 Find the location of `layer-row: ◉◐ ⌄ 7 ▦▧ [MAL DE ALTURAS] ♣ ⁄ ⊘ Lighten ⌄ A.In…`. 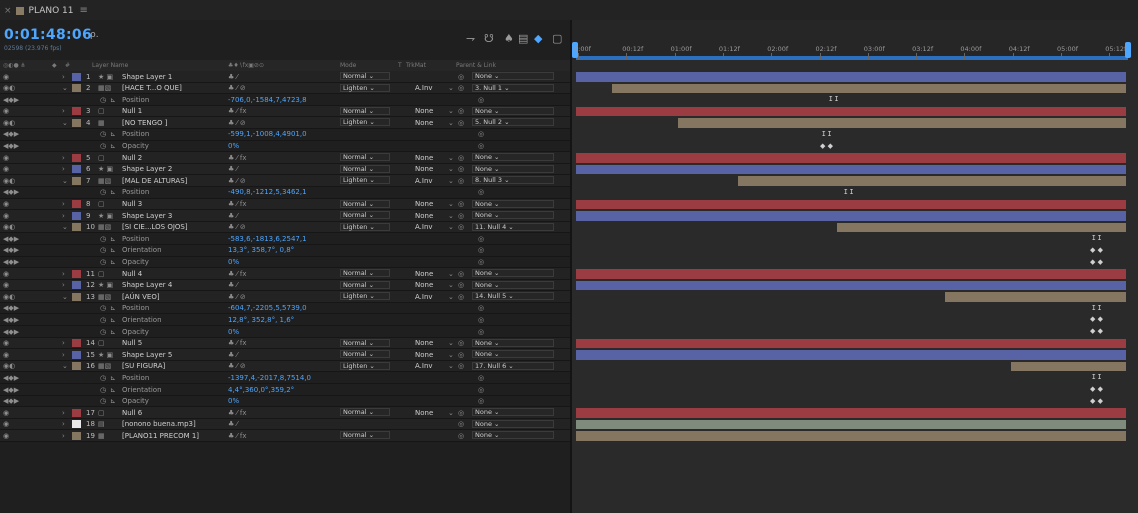

layer-row: ◉◐ ⌄ 7 ▦▧ [MAL DE ALTURAS] ♣ ⁄ ⊘ Lighten ⌄ A.In… is located at coordinates (285, 181).